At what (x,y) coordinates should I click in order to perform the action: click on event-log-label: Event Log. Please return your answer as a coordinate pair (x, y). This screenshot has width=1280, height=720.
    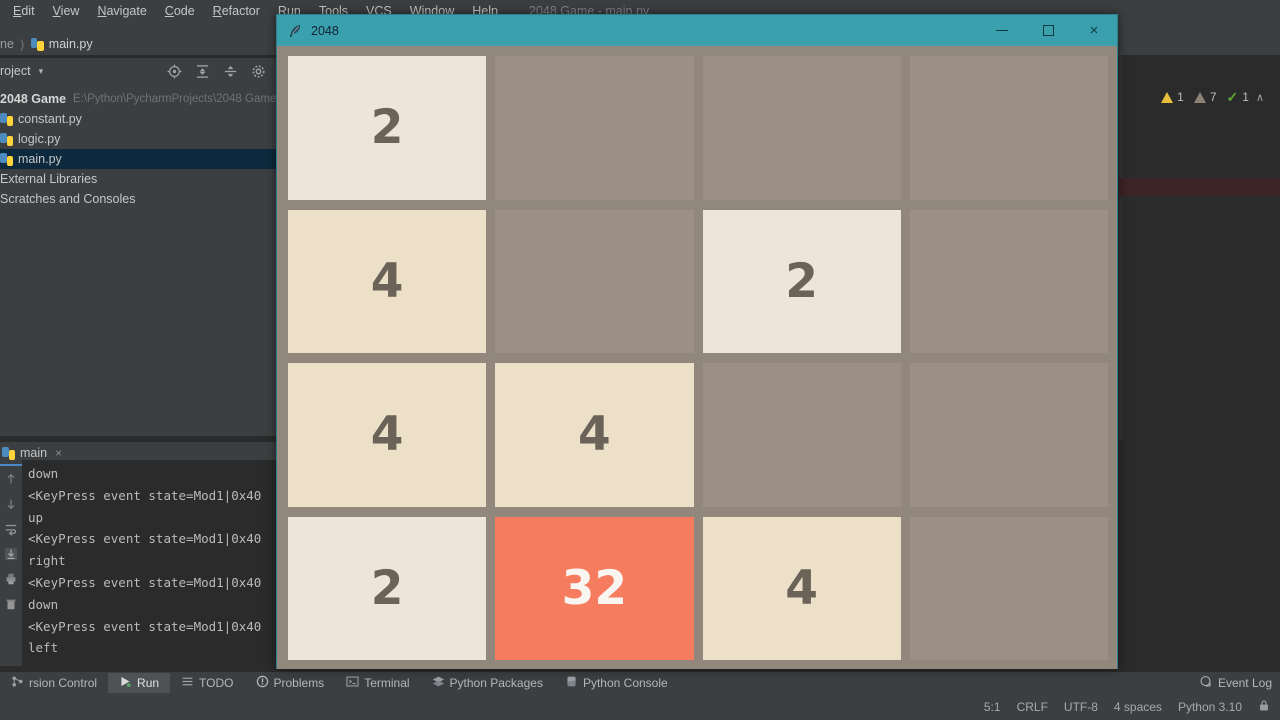
    Looking at the image, I should click on (1244, 683).